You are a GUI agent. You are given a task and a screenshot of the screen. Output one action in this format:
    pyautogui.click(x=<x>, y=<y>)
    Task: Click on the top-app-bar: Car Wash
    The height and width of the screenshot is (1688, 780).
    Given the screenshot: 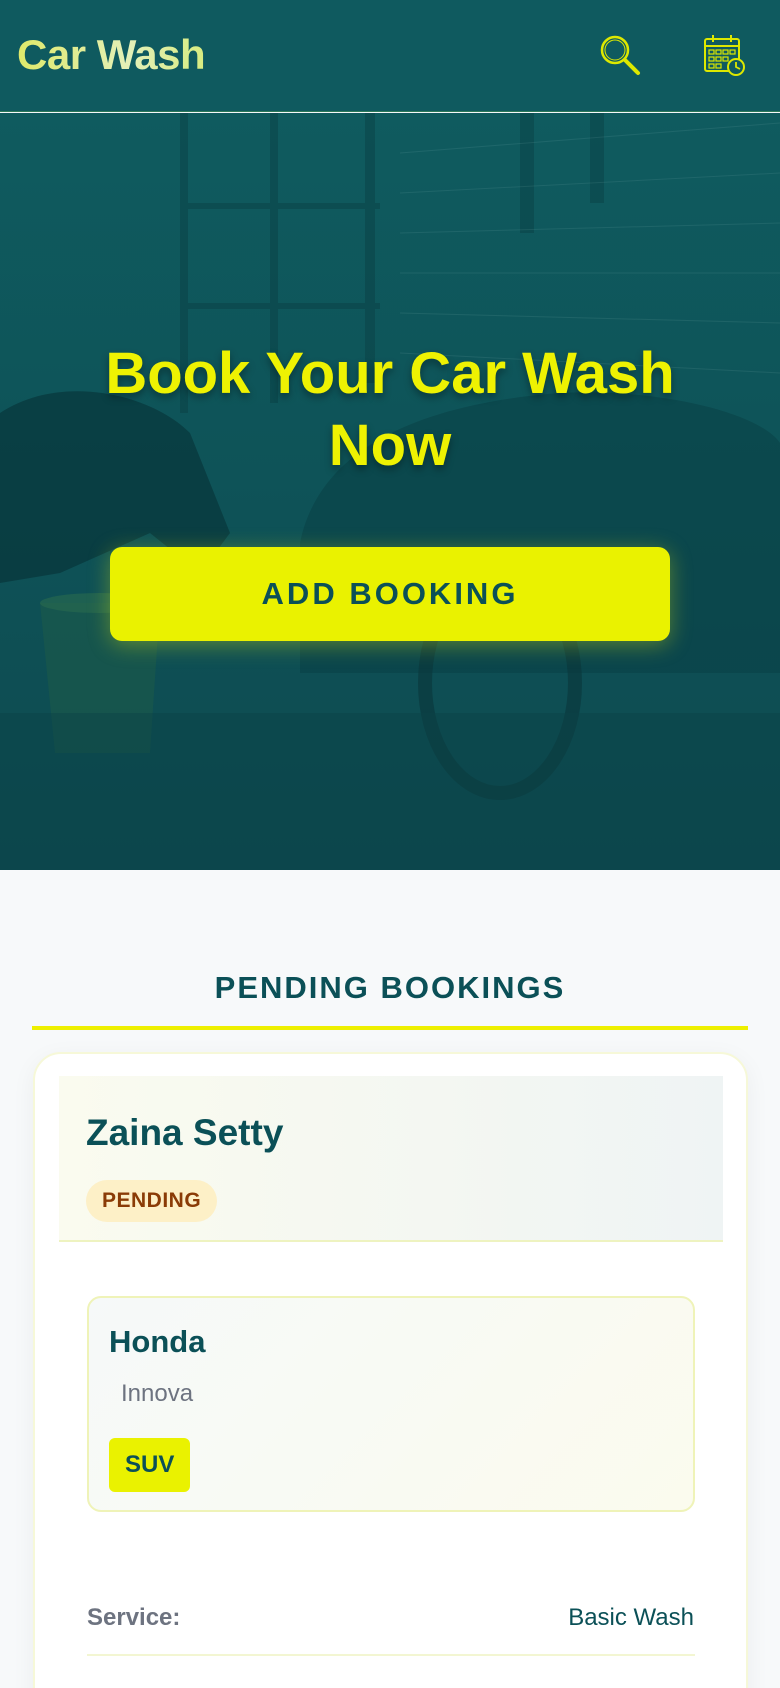 What is the action you would take?
    pyautogui.click(x=390, y=56)
    